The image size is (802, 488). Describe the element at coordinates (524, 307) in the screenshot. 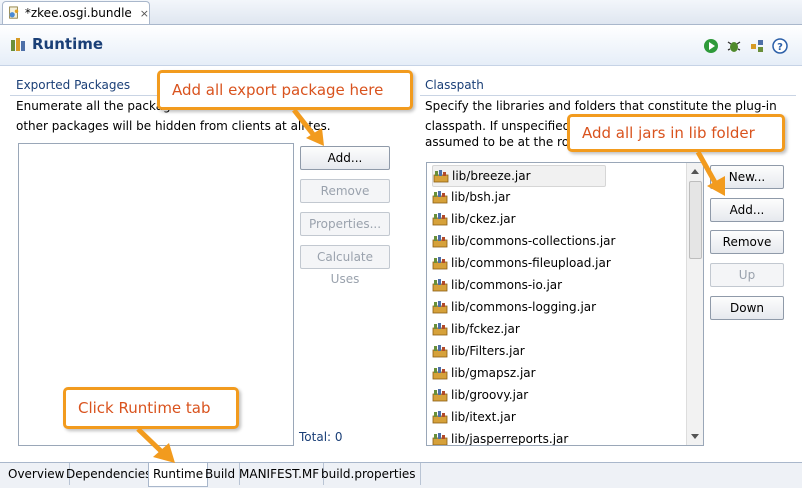

I see `classpath-item-label: lib/commons-logging.jar` at that location.